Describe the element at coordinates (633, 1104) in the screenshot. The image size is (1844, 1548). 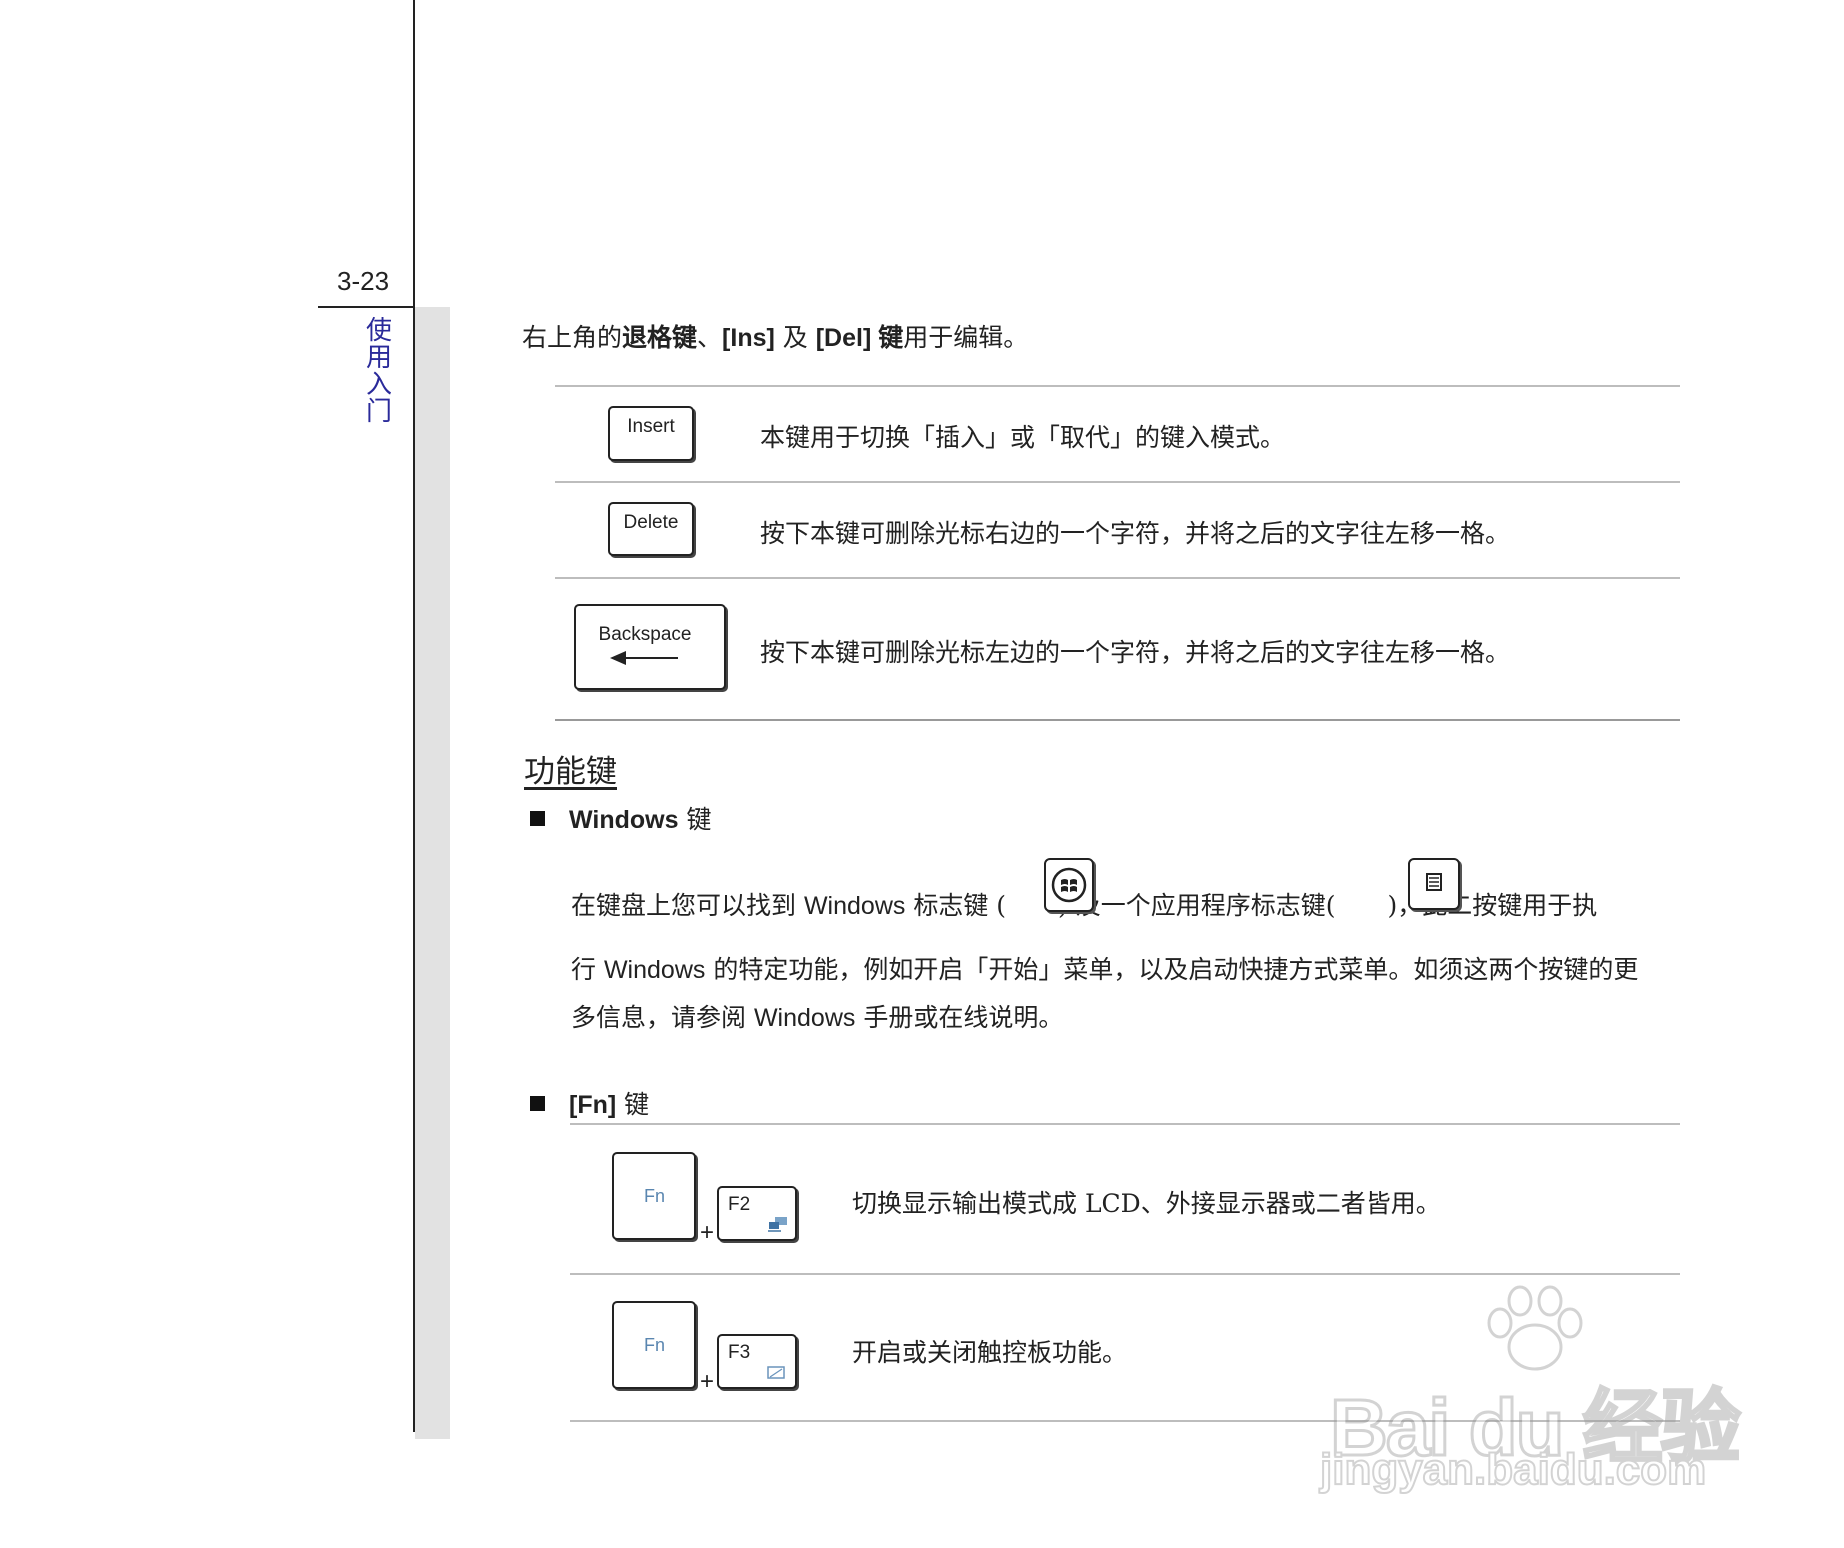
I see `fn-key-title-suffix: 键` at that location.